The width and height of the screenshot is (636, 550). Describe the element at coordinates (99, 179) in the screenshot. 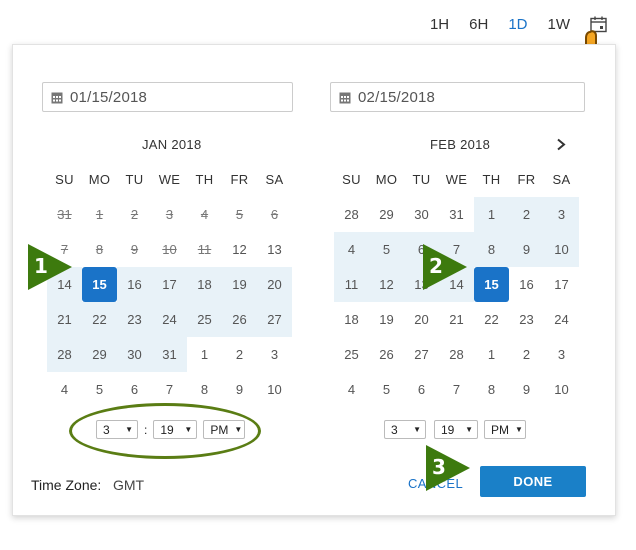

I see `weekday-header: MO` at that location.